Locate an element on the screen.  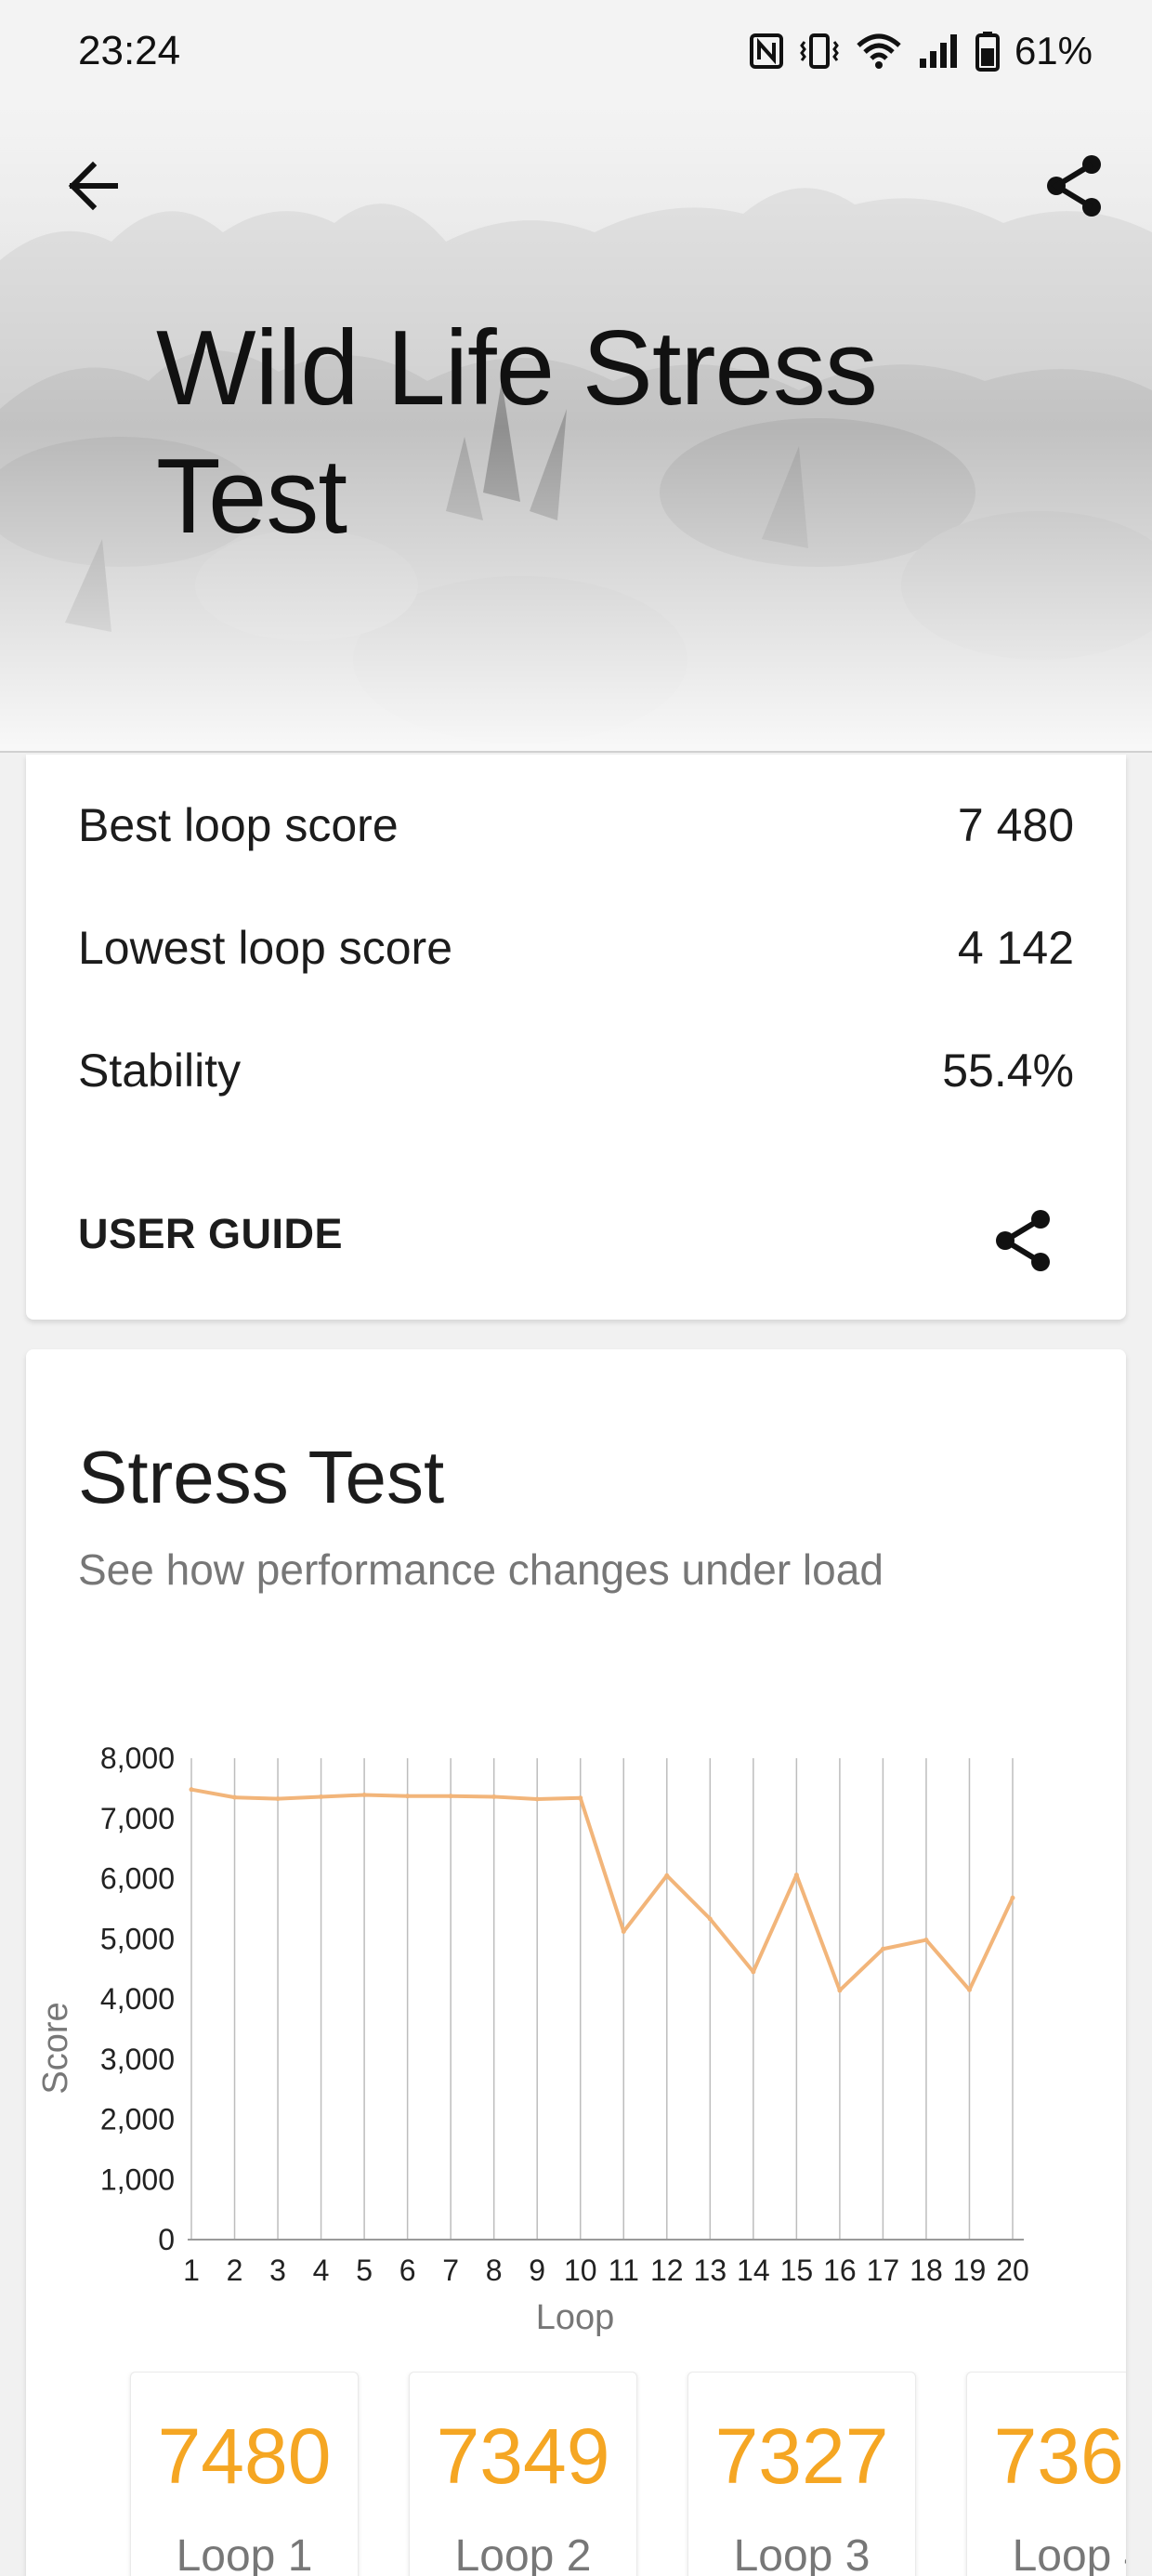
battery-icon is located at coordinates (988, 51).